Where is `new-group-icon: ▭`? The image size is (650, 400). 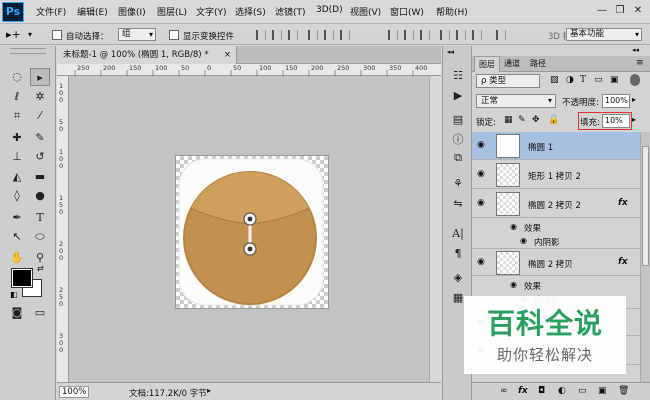
new-group-icon: ▭ is located at coordinates (582, 391).